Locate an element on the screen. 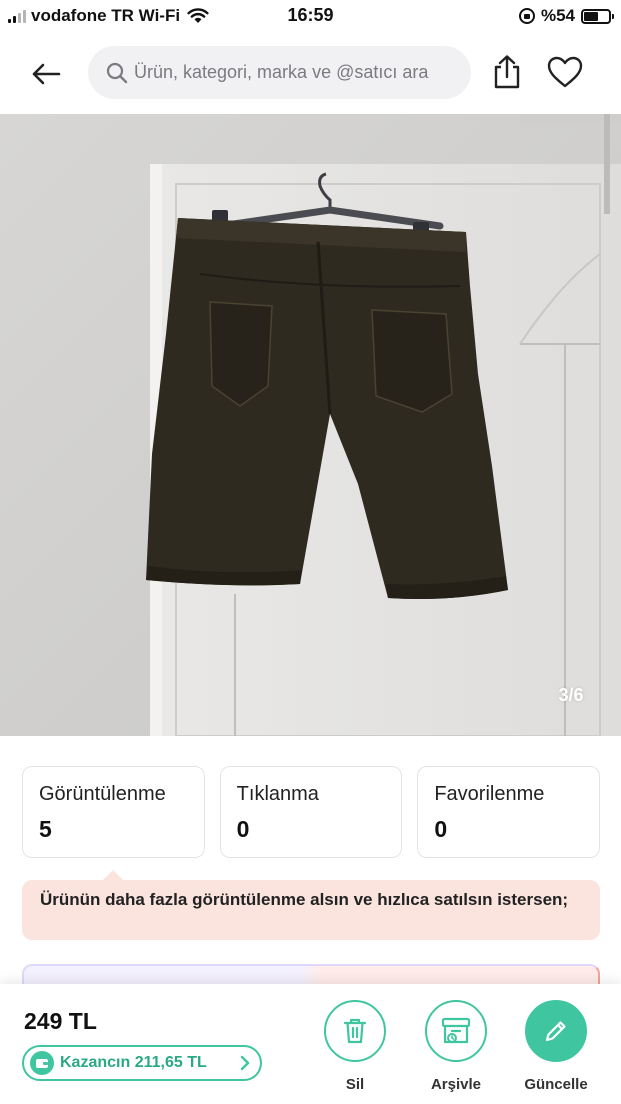  stat-label: Tıklanma is located at coordinates (277, 794).